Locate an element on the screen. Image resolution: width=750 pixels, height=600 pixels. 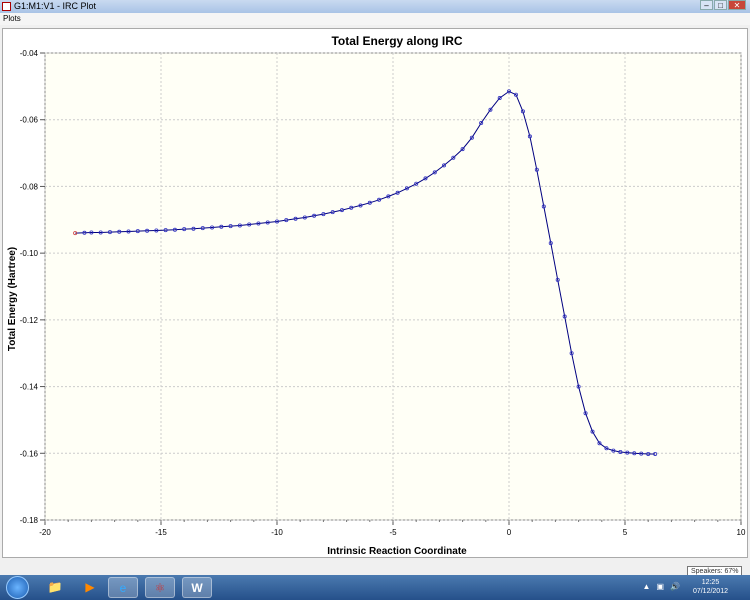
x-tick-label: 5 is located at coordinates (625, 532).